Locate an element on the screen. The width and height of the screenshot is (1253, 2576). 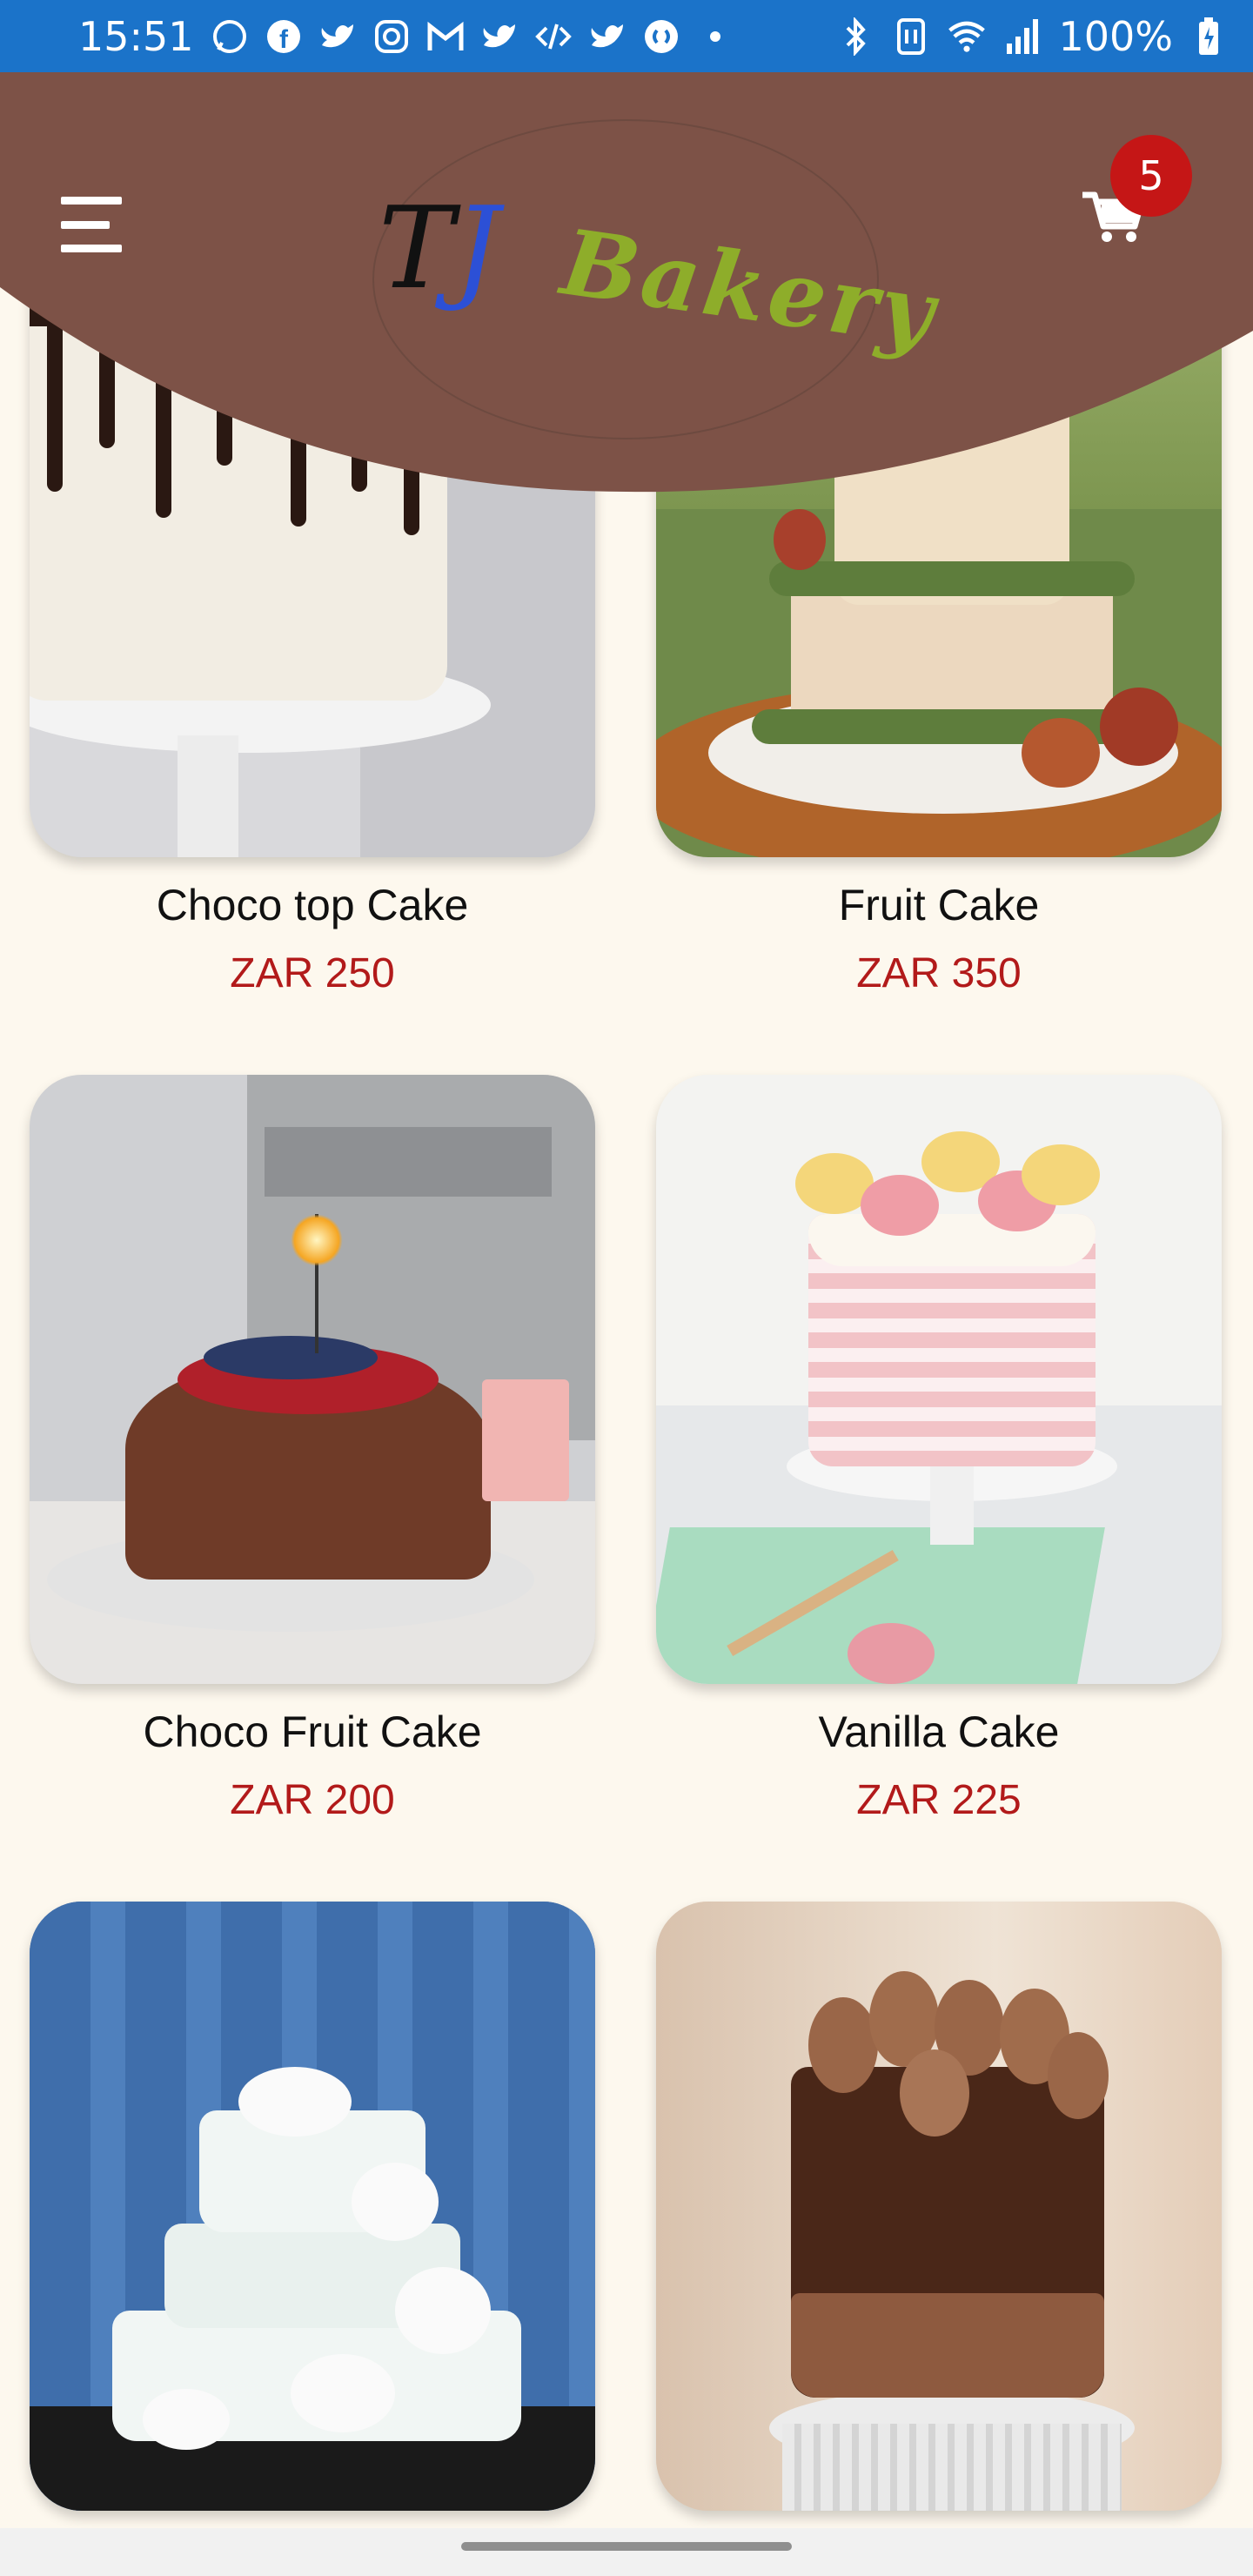
product-card-vanilla: Vanilla Cake ZAR 225 is located at coordinates (939, 1450).